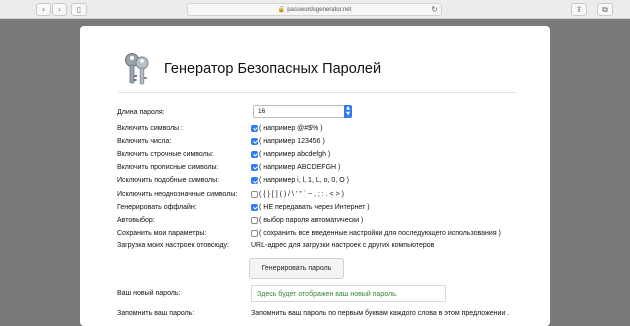 Image resolution: width=630 pixels, height=326 pixels. I want to click on forward-button: ›, so click(59, 9).